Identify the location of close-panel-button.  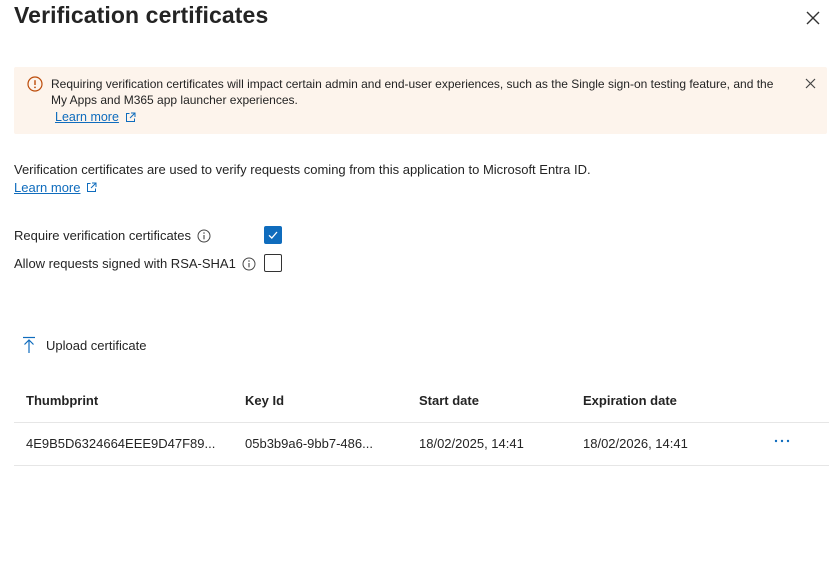
(813, 18).